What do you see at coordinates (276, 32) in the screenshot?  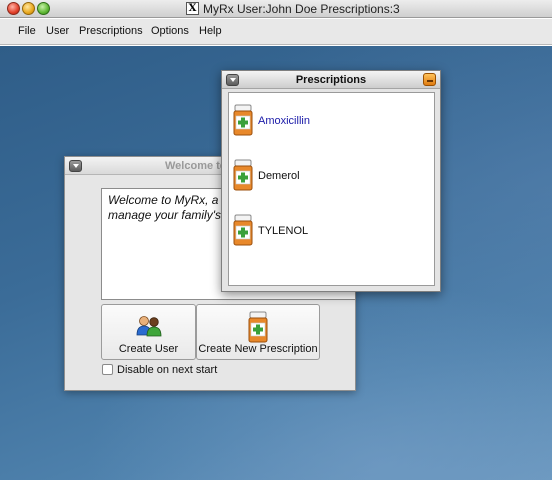 I see `menu-bar: File User Prescriptions Options Help` at bounding box center [276, 32].